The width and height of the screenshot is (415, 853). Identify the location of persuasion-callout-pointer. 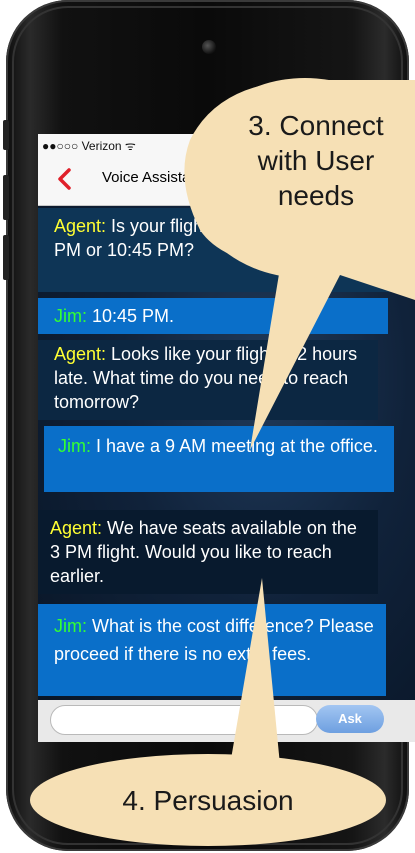
(255, 671).